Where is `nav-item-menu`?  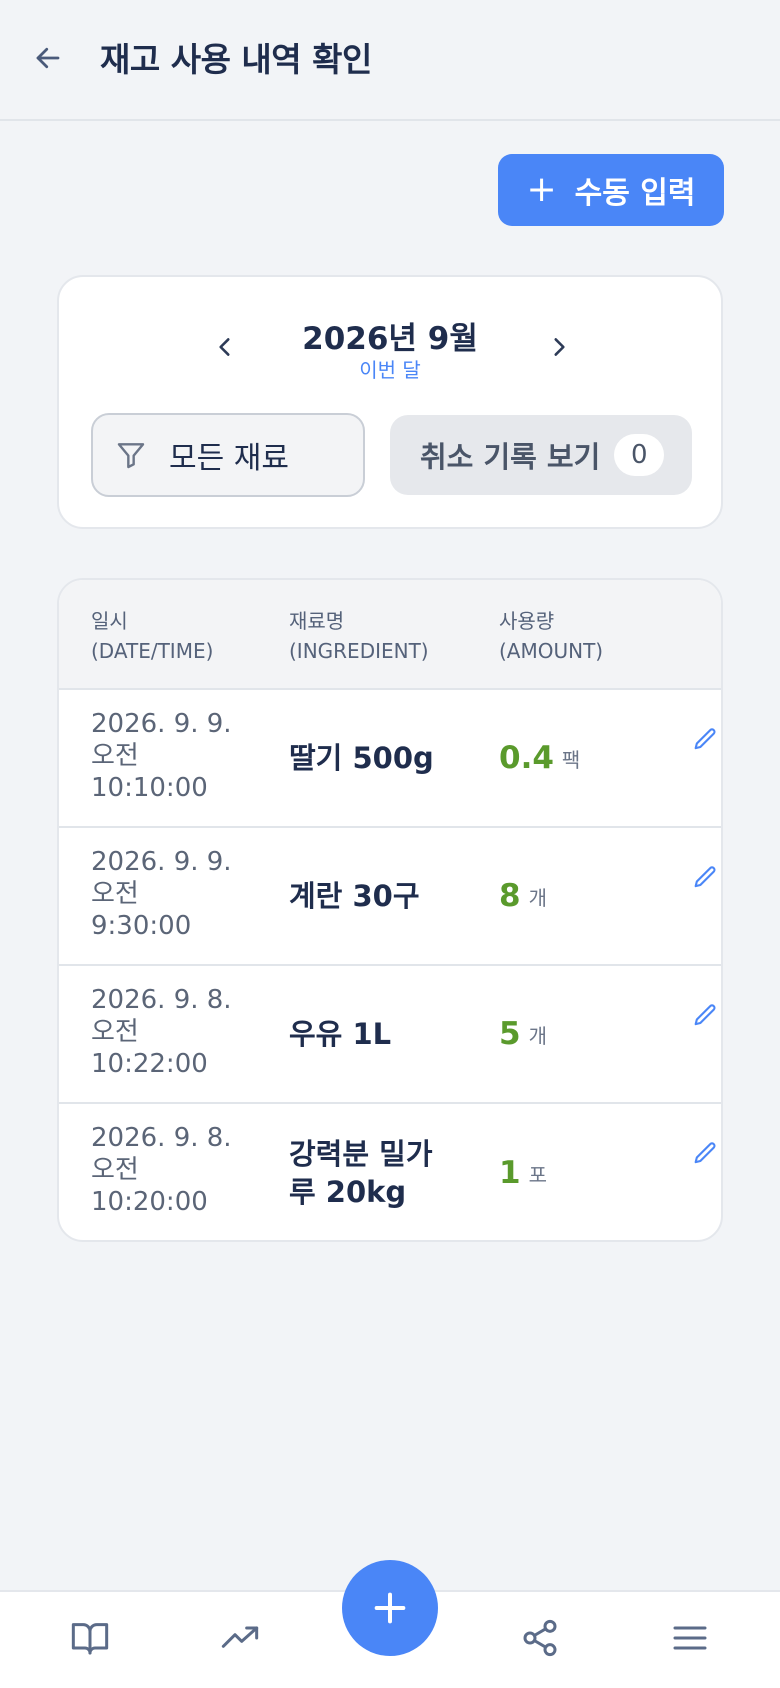
nav-item-menu is located at coordinates (690, 1638).